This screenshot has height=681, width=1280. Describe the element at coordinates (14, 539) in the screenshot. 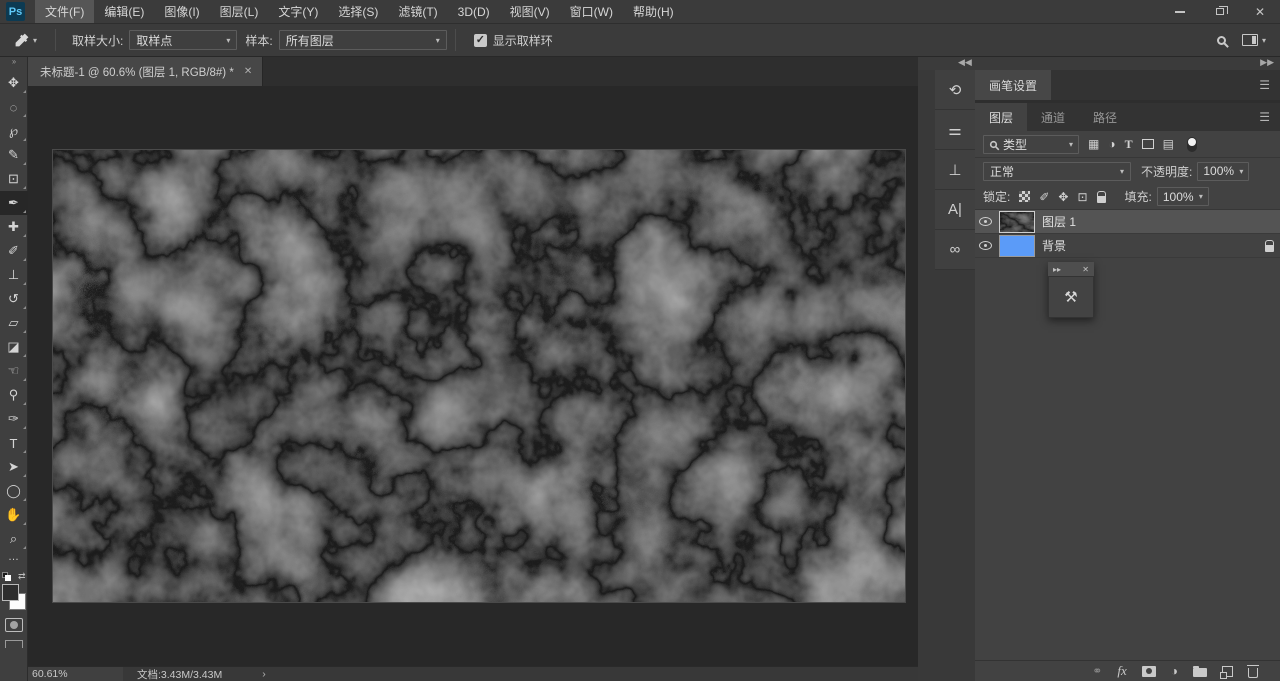

I see `zoom-tool: ⌕` at that location.